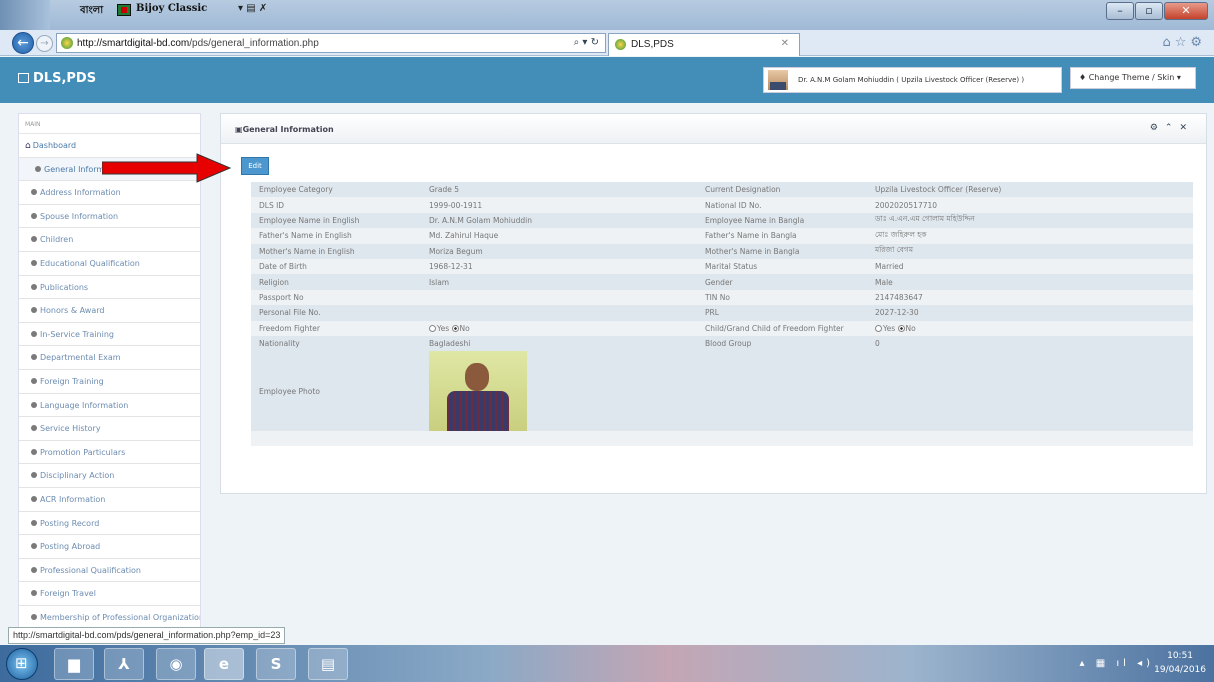  Describe the element at coordinates (1172, 128) in the screenshot. I see `collapse-icon: ⌃` at that location.